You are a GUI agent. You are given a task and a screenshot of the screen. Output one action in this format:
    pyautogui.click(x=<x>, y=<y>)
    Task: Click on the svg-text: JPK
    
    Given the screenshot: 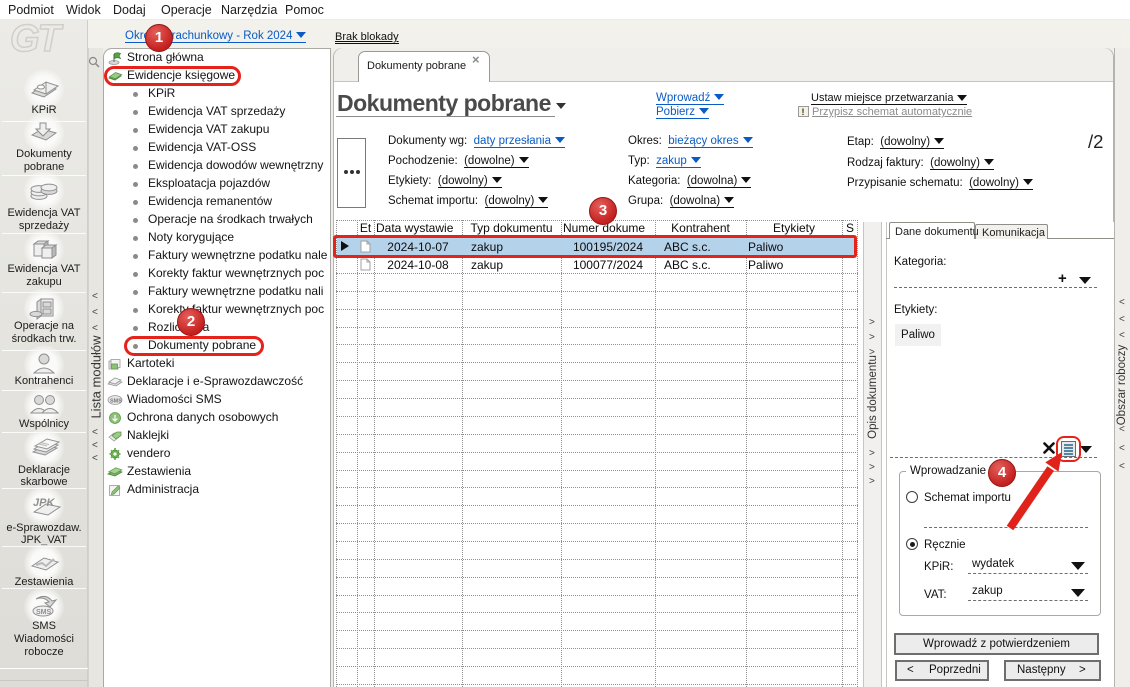 What is the action you would take?
    pyautogui.click(x=44, y=503)
    